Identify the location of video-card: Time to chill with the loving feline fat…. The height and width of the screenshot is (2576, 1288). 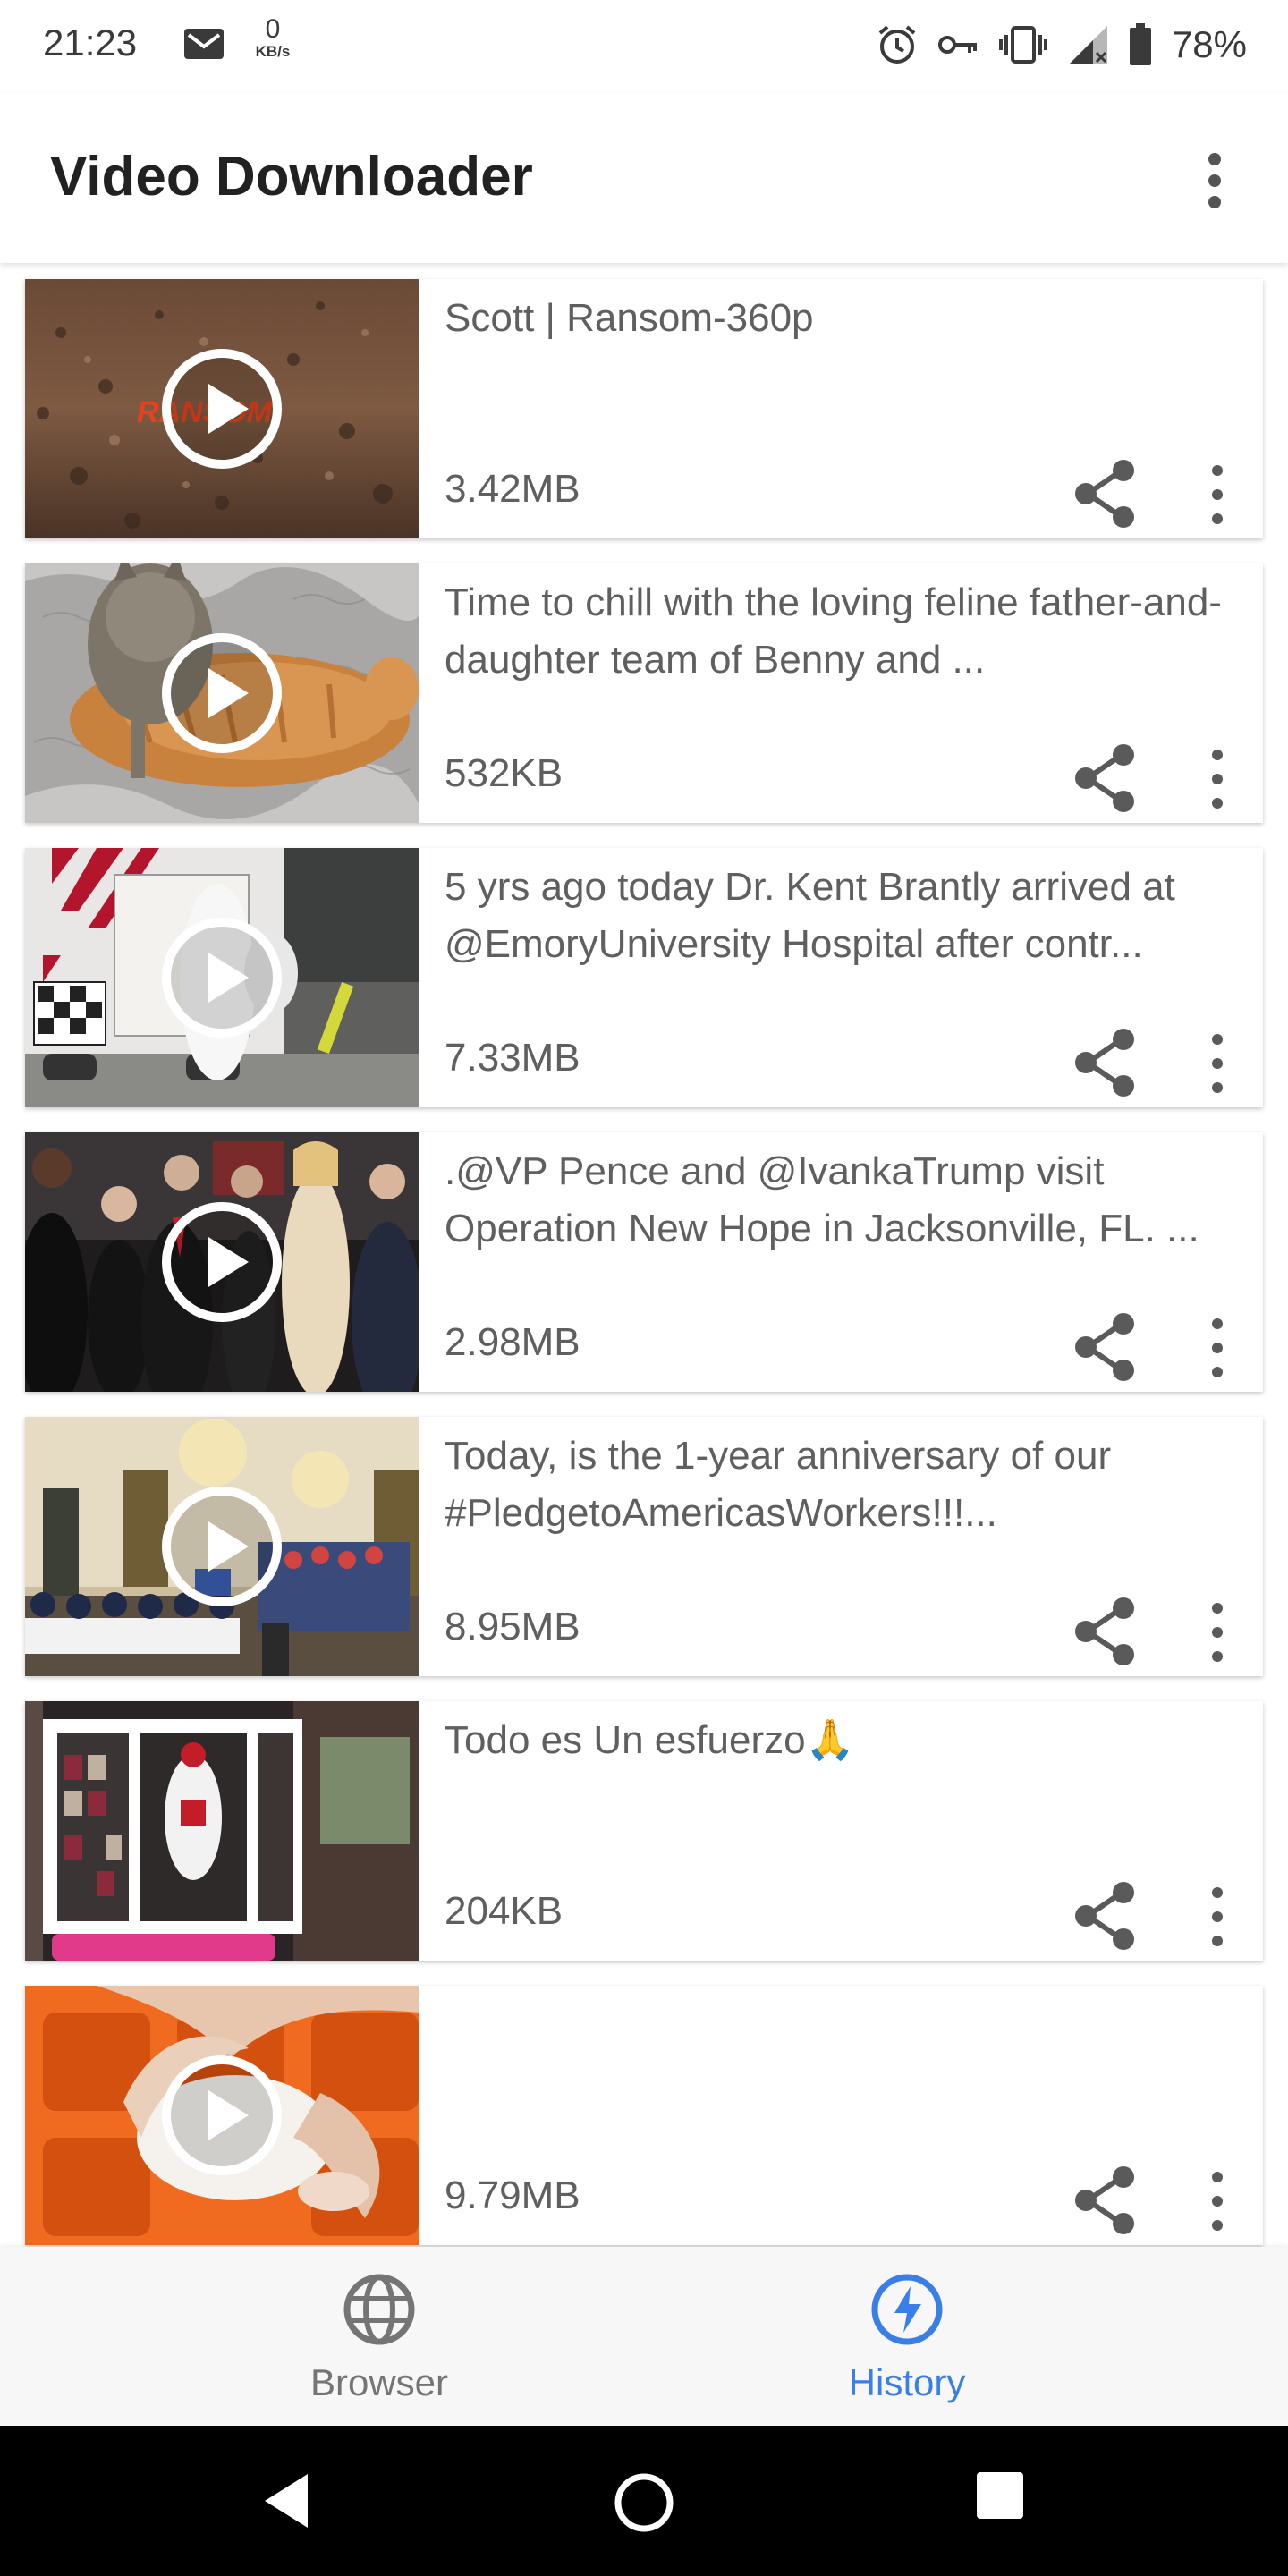
(644, 693).